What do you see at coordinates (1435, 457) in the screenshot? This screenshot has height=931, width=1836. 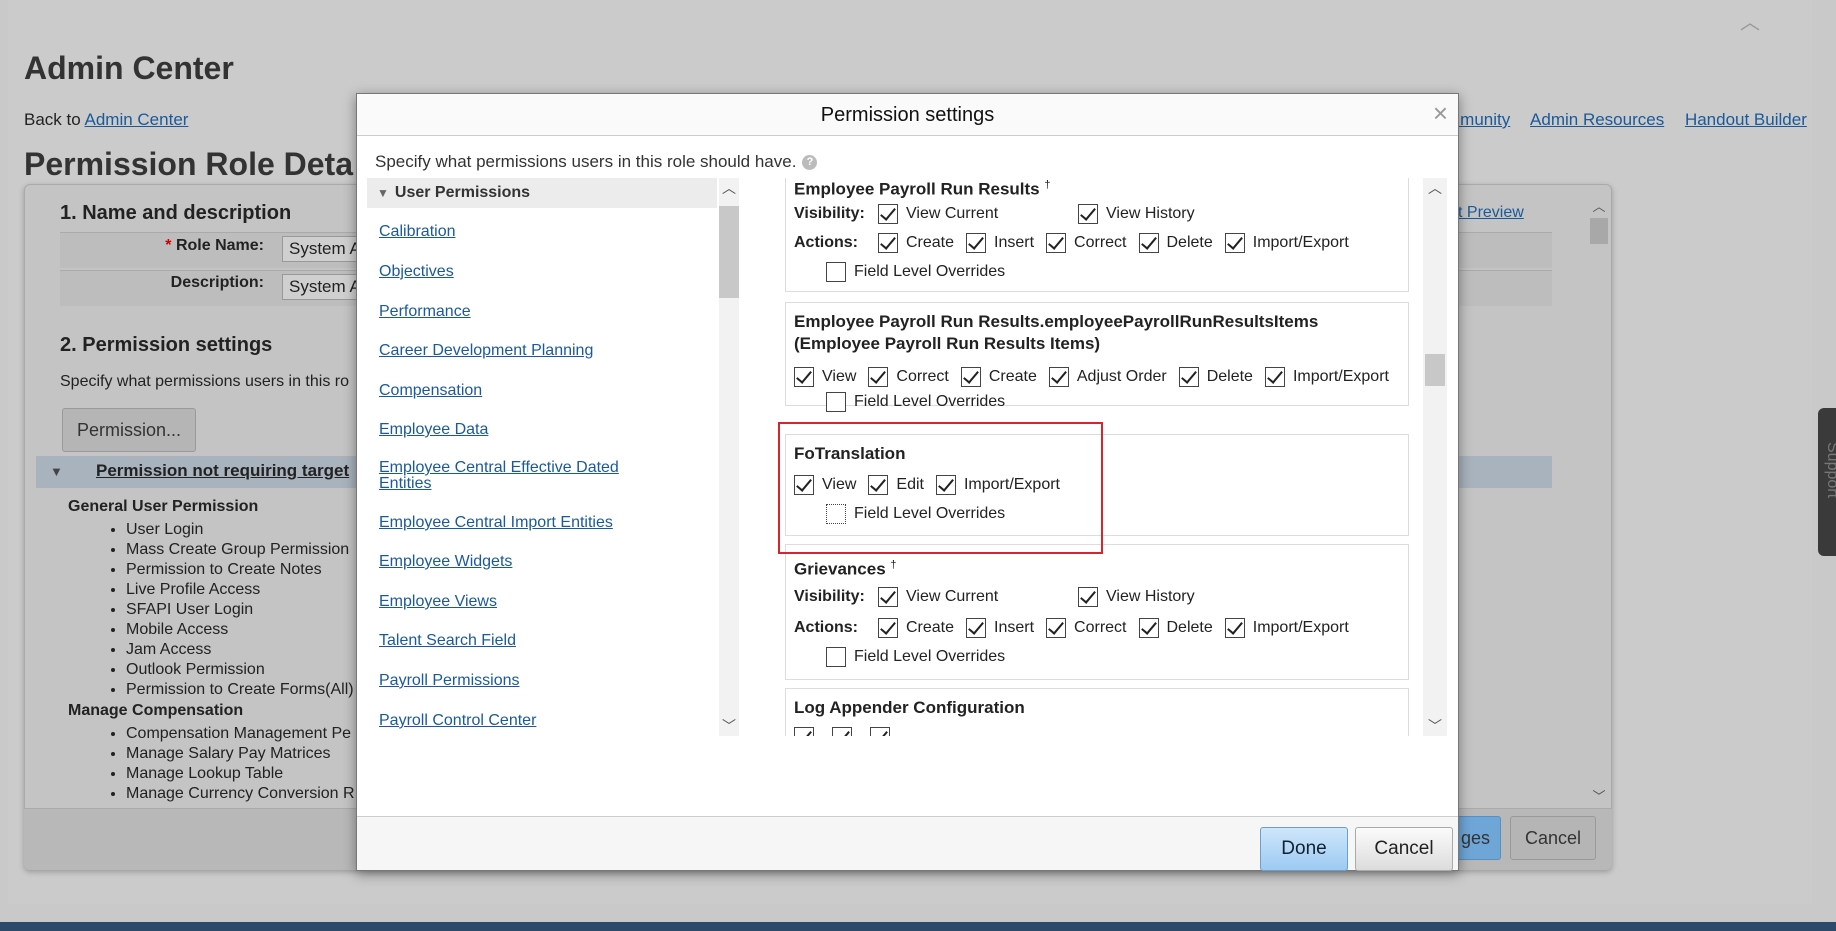 I see `permission-list-scrollbar: ︿ ﹀` at bounding box center [1435, 457].